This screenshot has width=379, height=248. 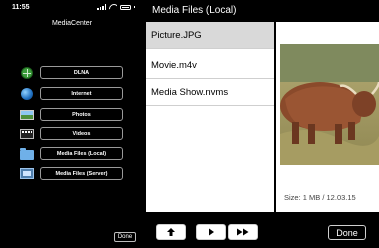 I want to click on server-files-button: Media Files (Server), so click(x=81, y=173).